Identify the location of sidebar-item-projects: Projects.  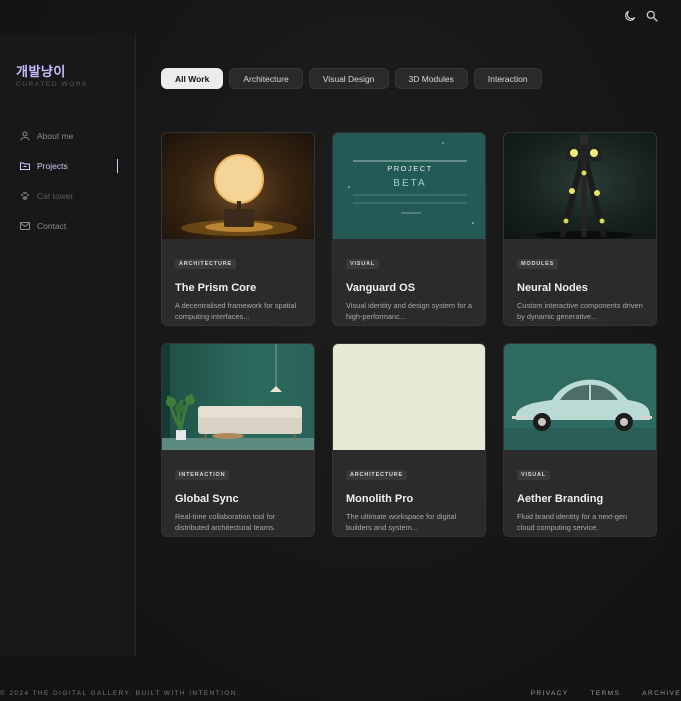
(68, 166).